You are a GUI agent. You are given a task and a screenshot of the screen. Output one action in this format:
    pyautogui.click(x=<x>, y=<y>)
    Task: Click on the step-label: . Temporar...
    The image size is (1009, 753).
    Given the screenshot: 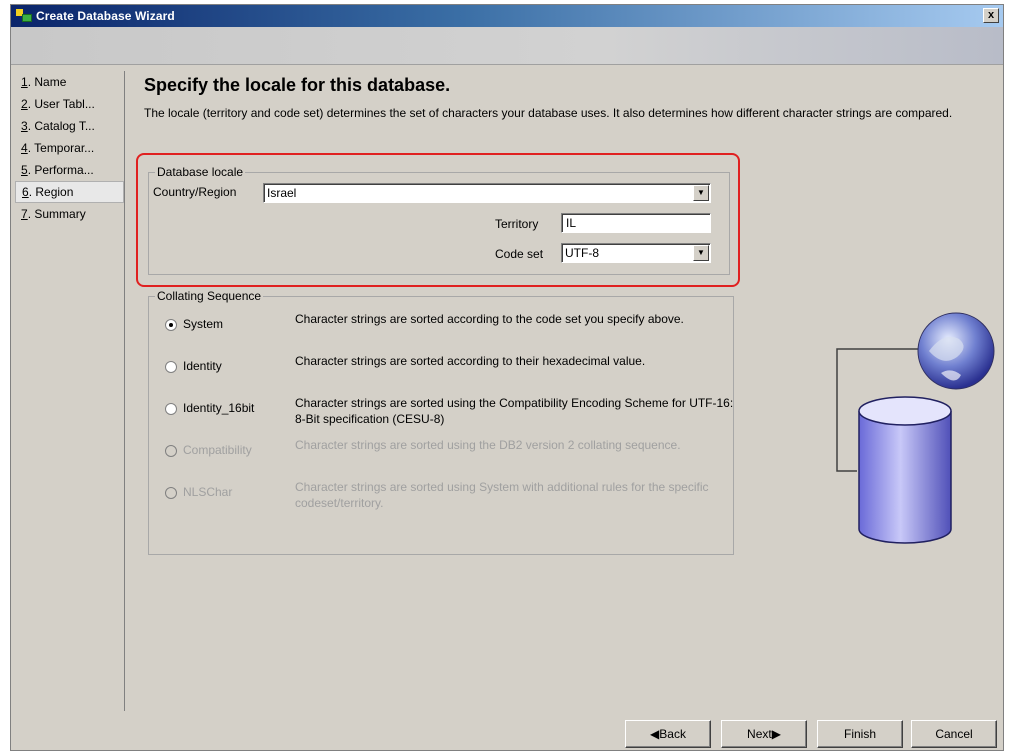 What is the action you would take?
    pyautogui.click(x=61, y=148)
    